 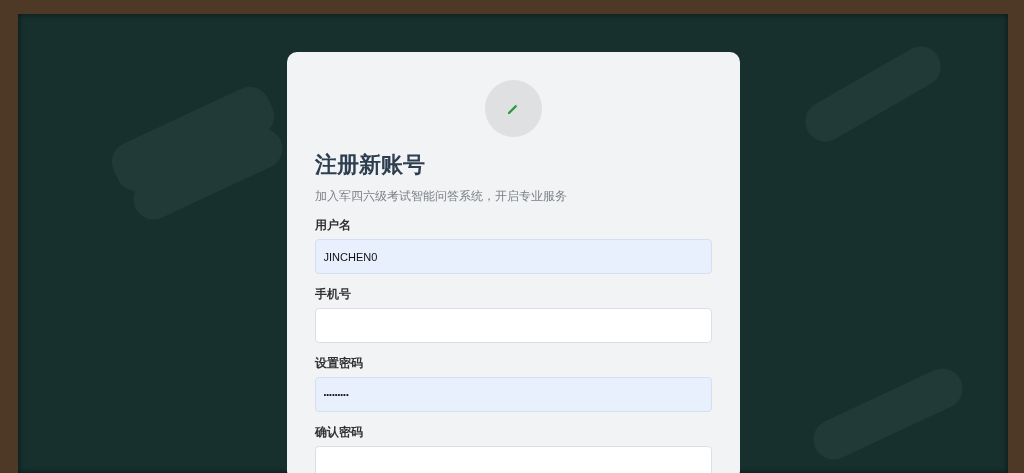 I want to click on username-field: JINCHEN0, so click(x=513, y=256).